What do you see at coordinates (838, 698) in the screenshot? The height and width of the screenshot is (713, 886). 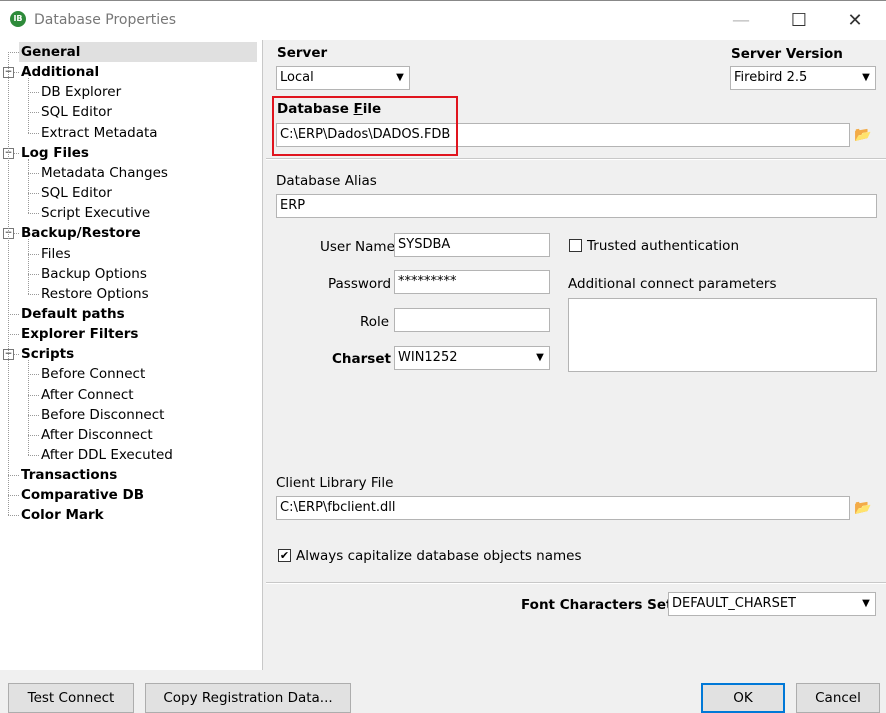 I see `cancel-button: Cancel` at bounding box center [838, 698].